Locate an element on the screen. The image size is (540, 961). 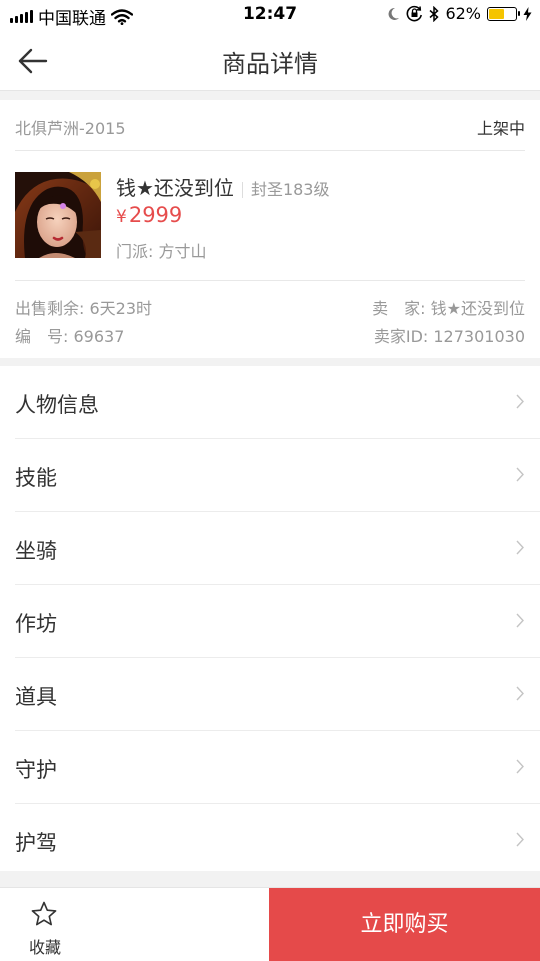
menu-item-mounts: 坐骑 is located at coordinates (270, 548).